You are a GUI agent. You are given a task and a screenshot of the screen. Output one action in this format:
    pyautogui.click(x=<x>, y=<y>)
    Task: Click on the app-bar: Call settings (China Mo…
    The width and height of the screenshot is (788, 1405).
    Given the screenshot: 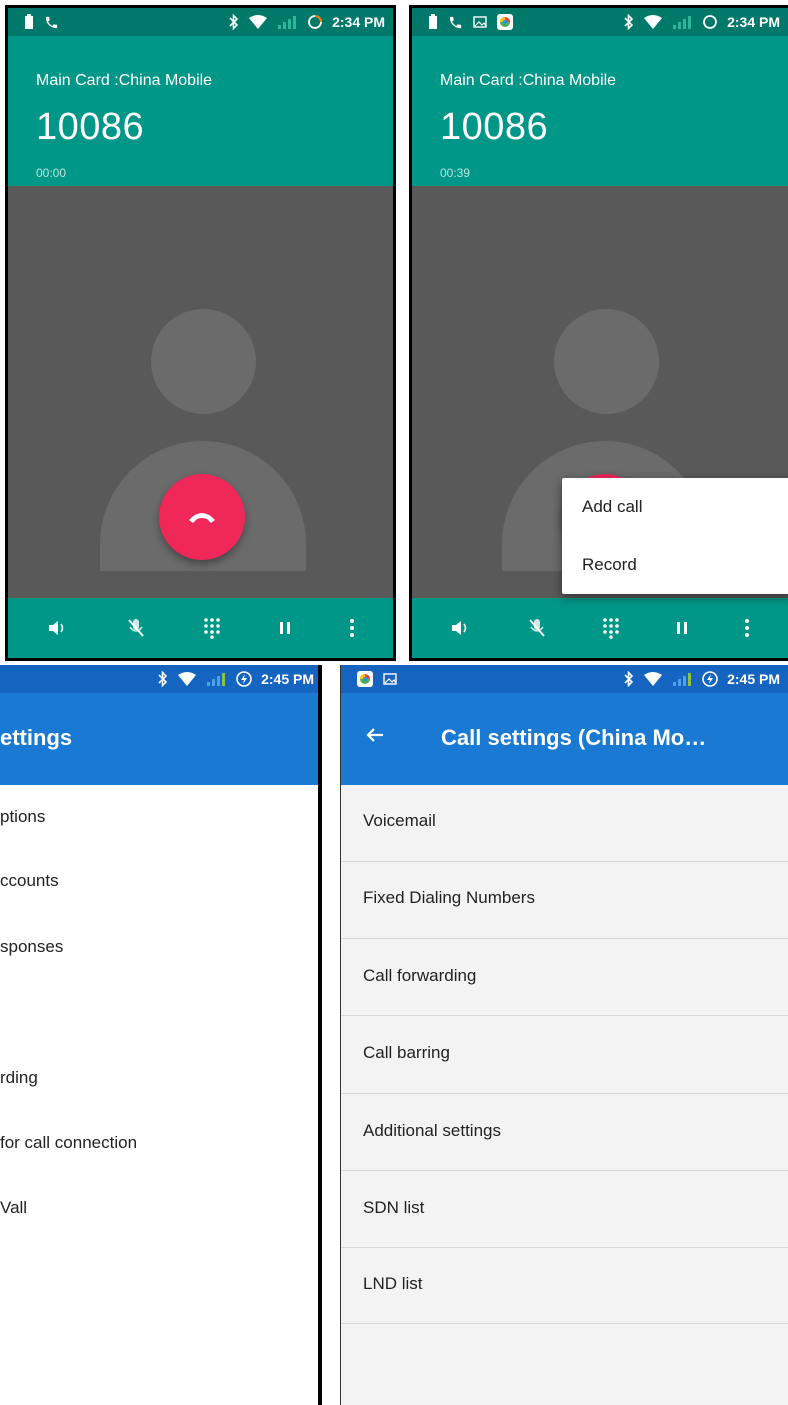 What is the action you would take?
    pyautogui.click(x=564, y=739)
    